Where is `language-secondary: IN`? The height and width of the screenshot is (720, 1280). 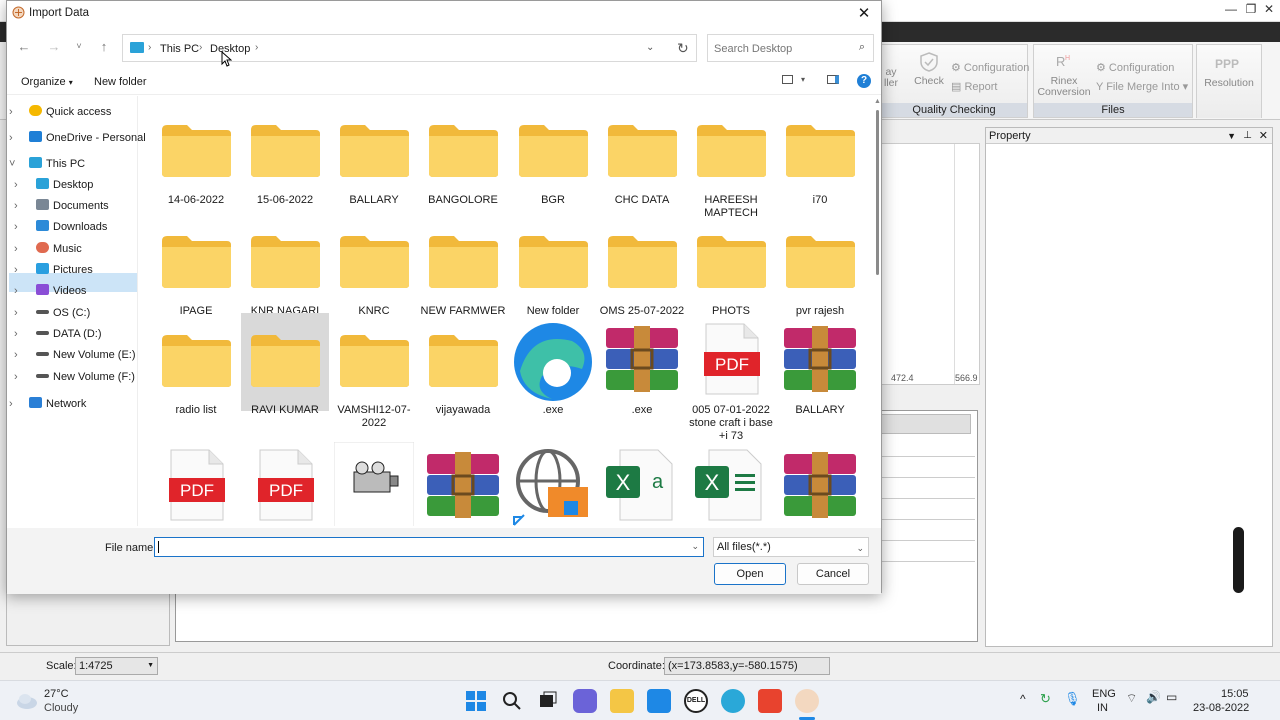 language-secondary: IN is located at coordinates (1102, 708).